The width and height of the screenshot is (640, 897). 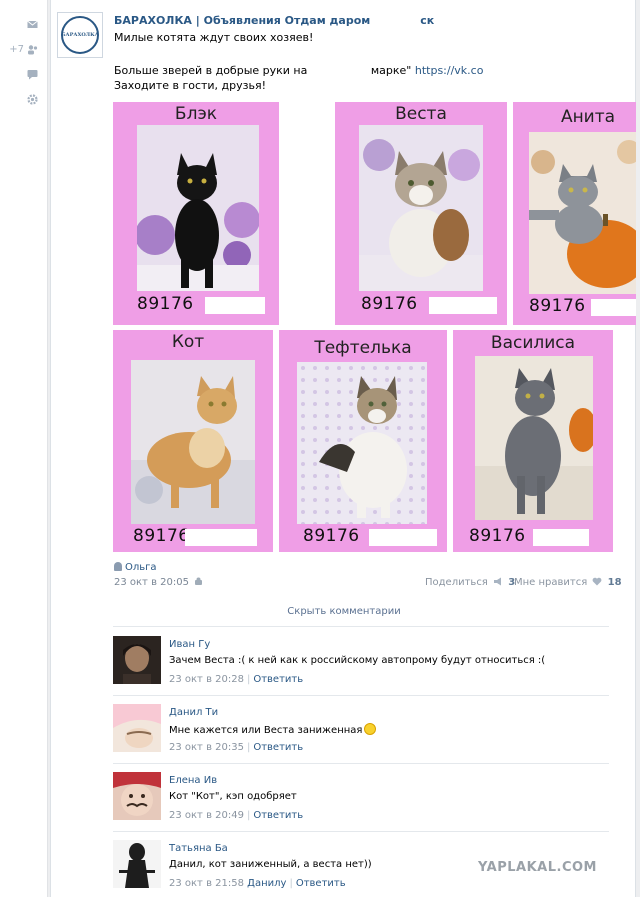 What do you see at coordinates (188, 342) in the screenshot?
I see `cat-name: Кот` at bounding box center [188, 342].